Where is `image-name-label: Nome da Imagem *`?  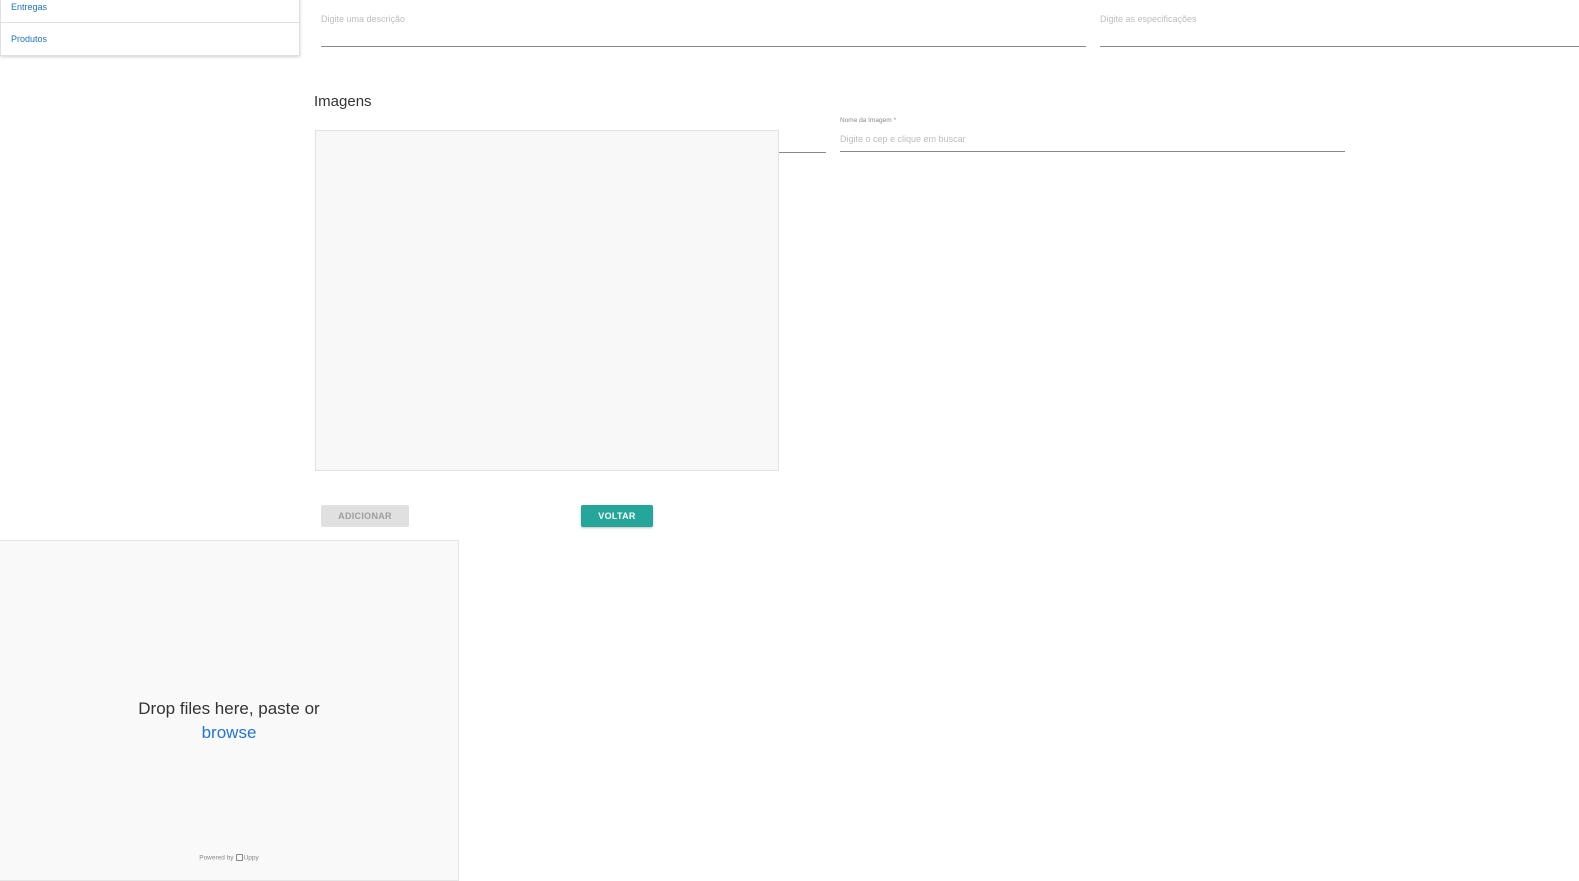 image-name-label: Nome da Imagem * is located at coordinates (868, 120).